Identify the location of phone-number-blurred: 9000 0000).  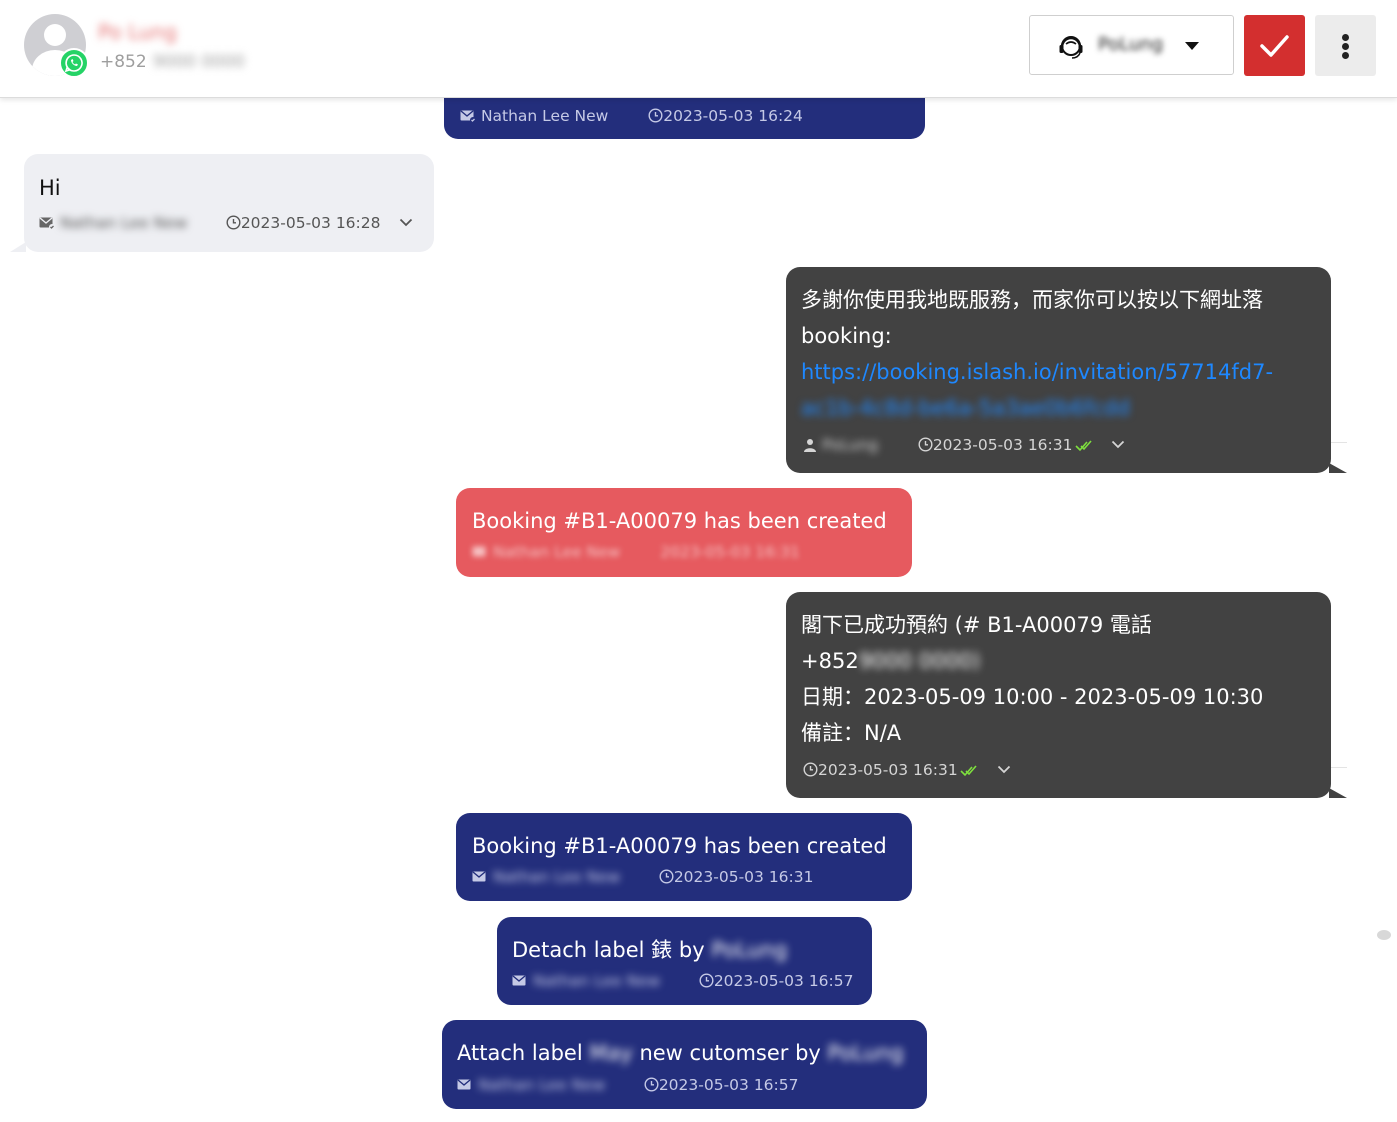
(919, 661).